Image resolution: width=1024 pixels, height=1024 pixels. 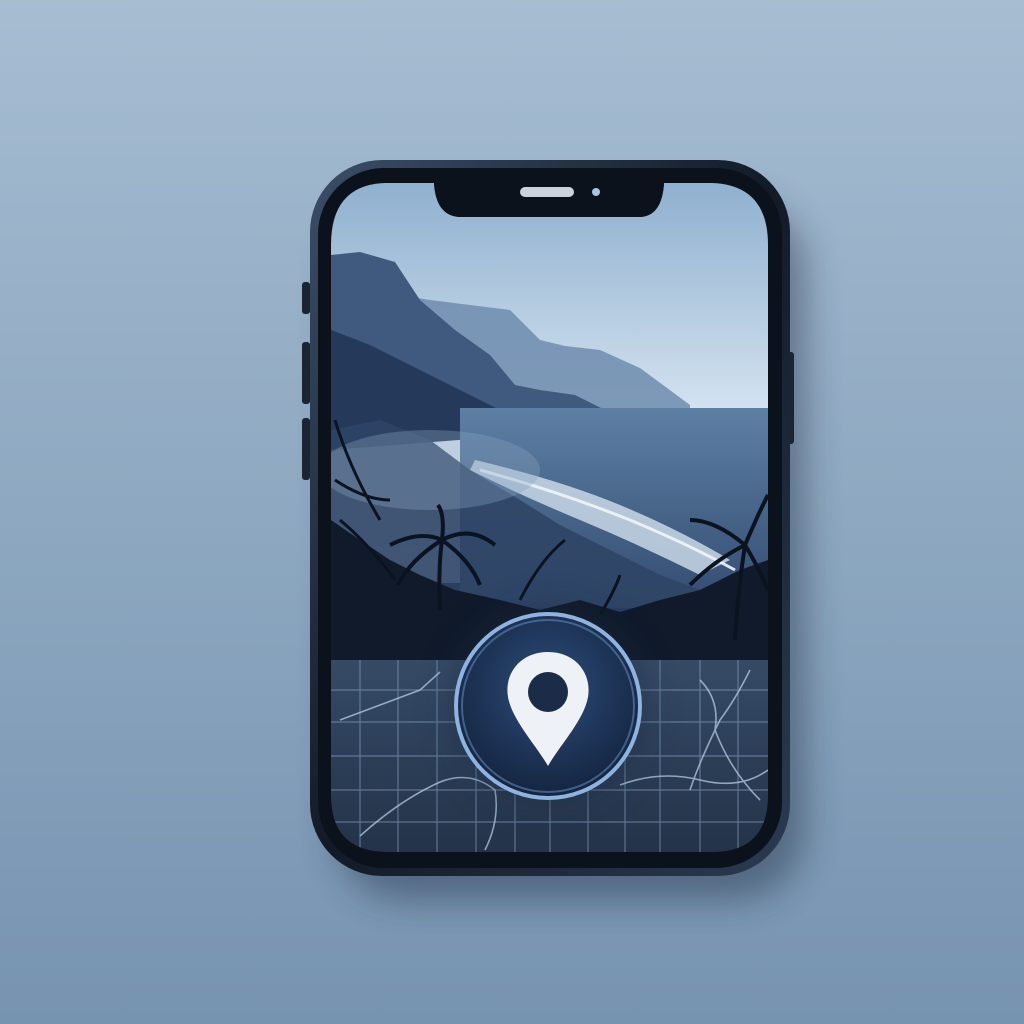 I want to click on side-button-volume-down, so click(x=306, y=449).